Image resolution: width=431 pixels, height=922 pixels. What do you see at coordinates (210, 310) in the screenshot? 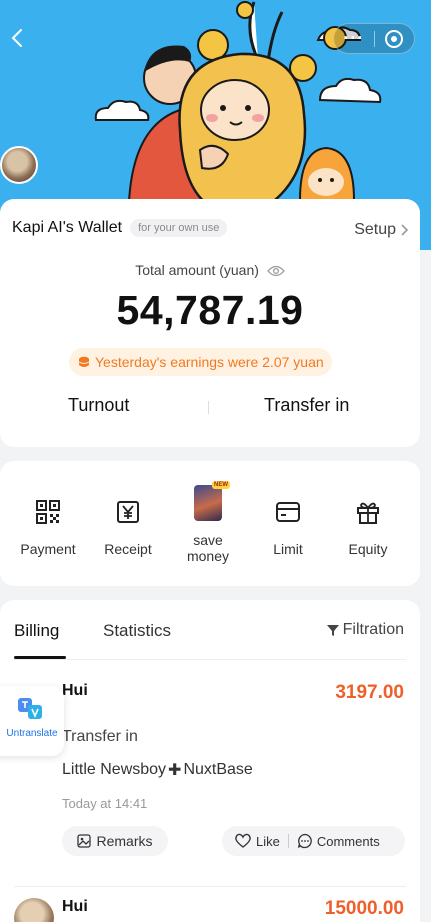
I see `total-amount-value: 54,787.19` at bounding box center [210, 310].